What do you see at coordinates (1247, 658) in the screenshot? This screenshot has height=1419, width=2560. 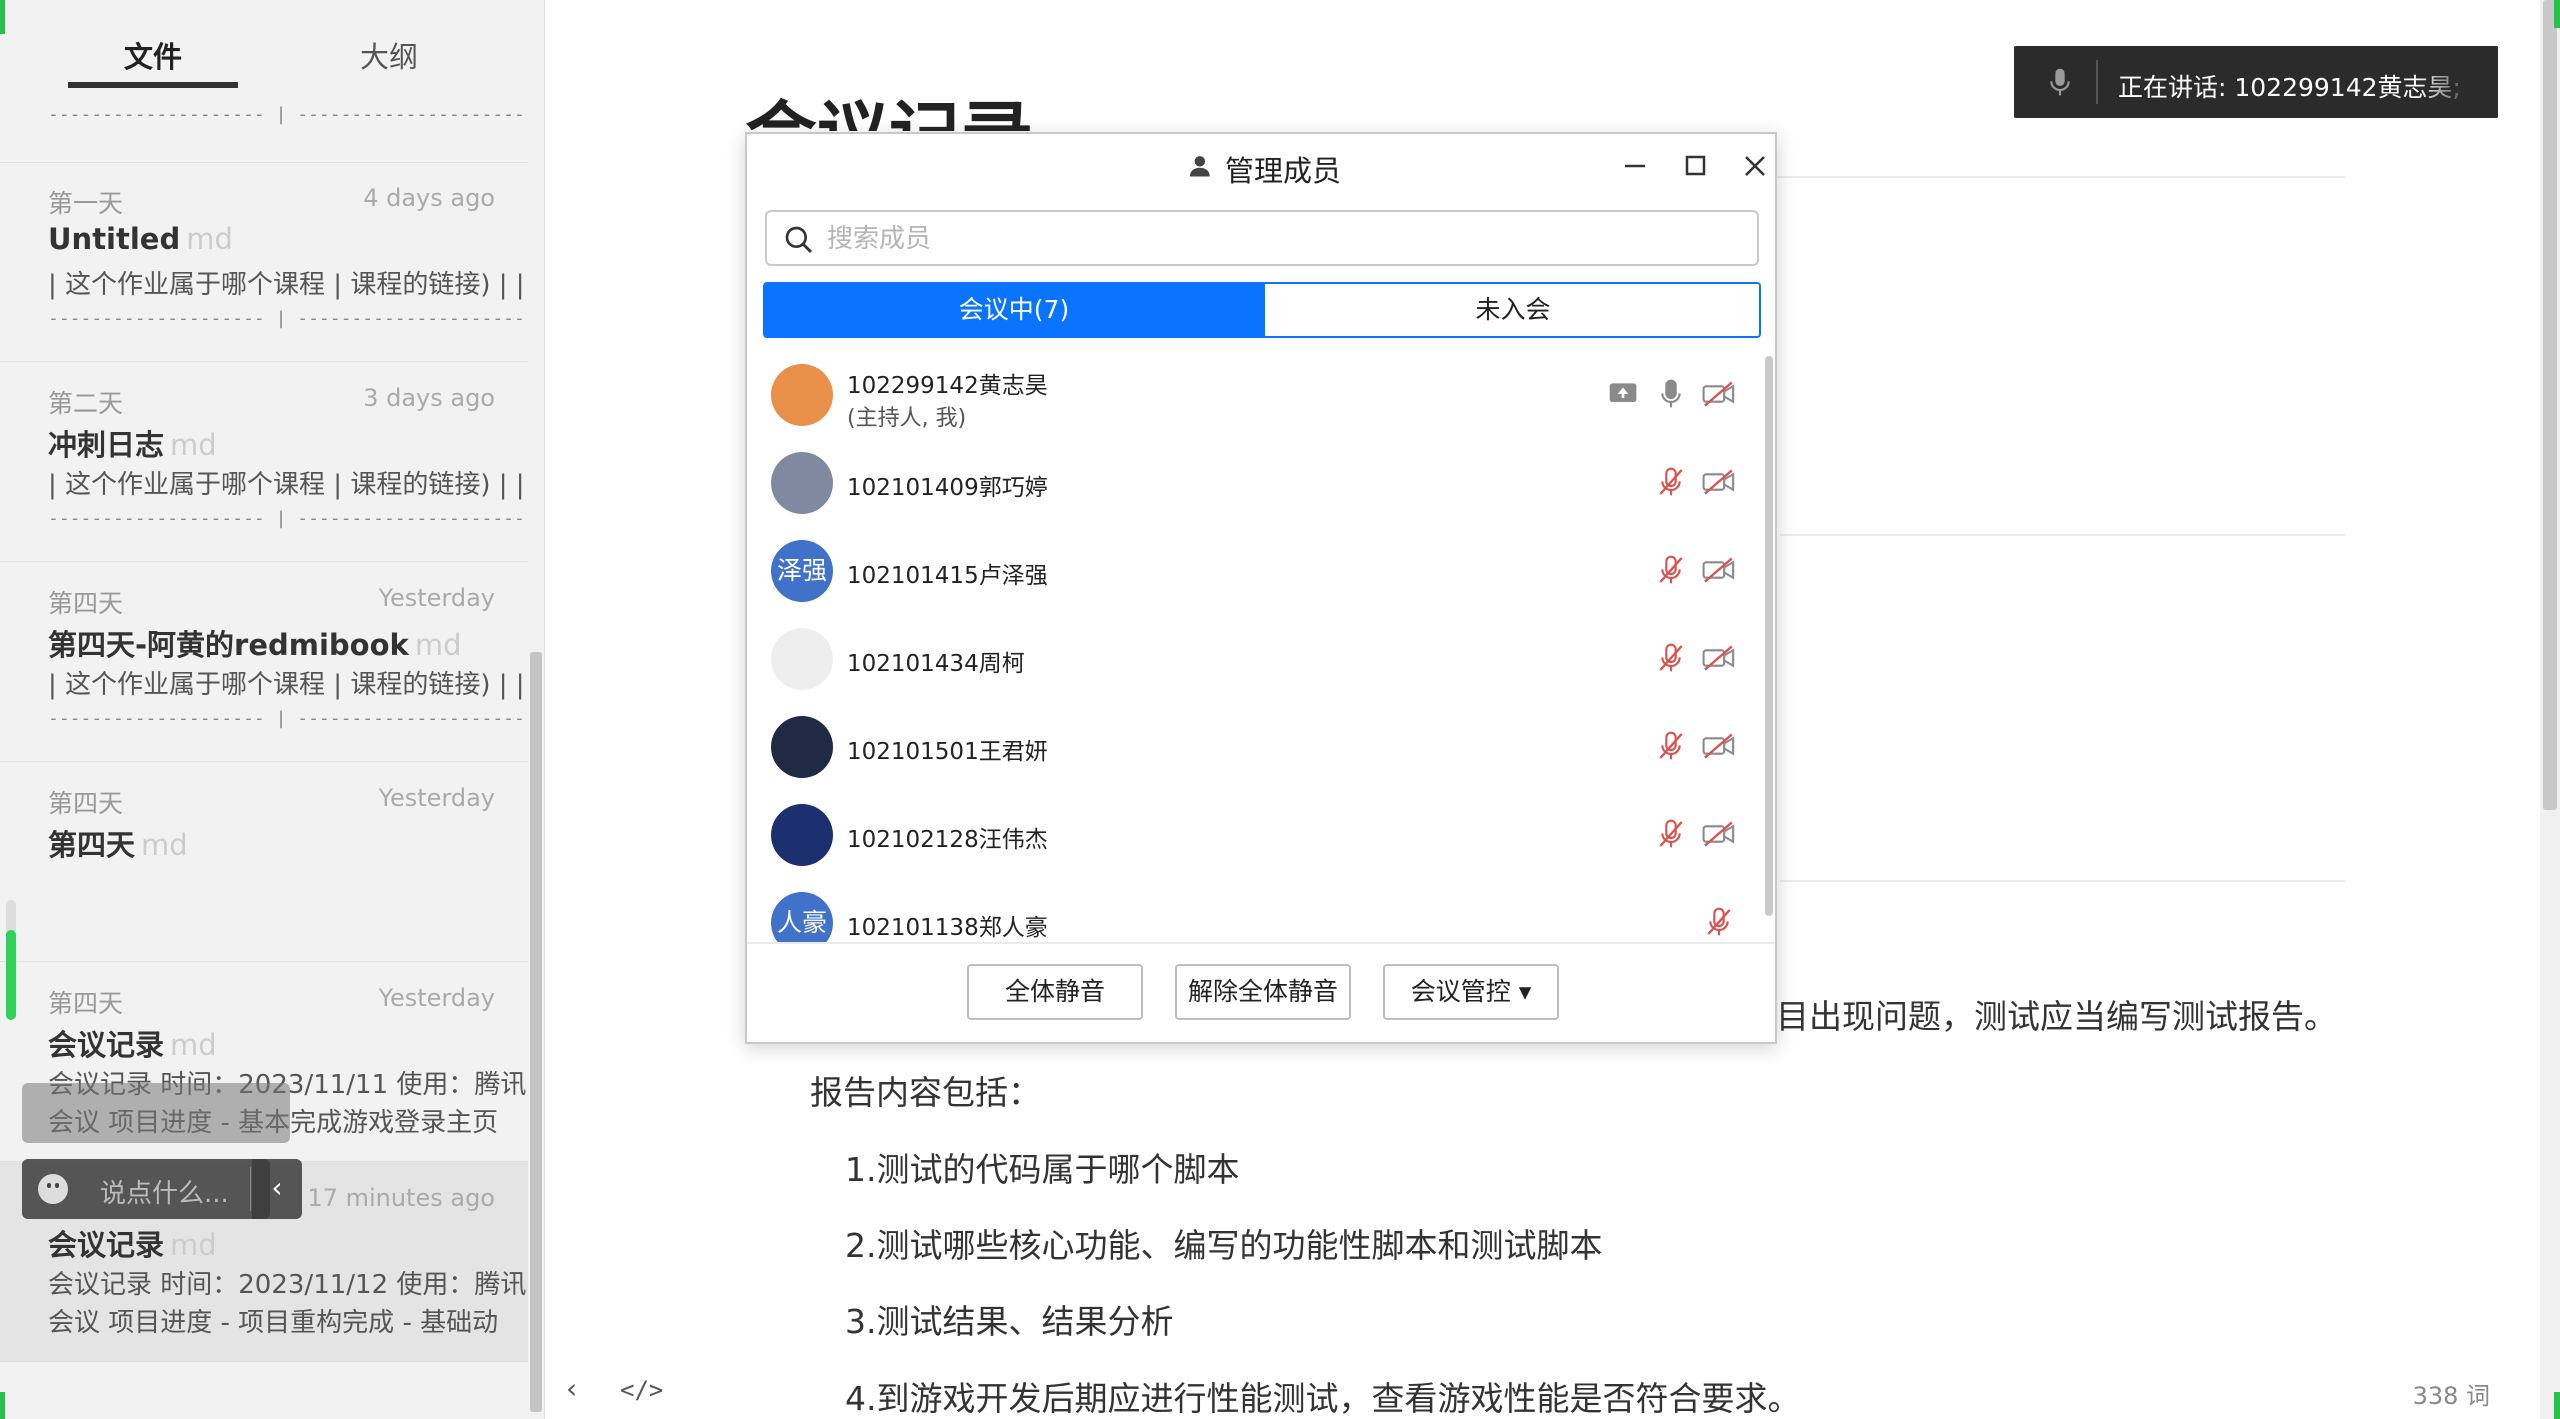 I see `member-row: 102101434周柯` at bounding box center [1247, 658].